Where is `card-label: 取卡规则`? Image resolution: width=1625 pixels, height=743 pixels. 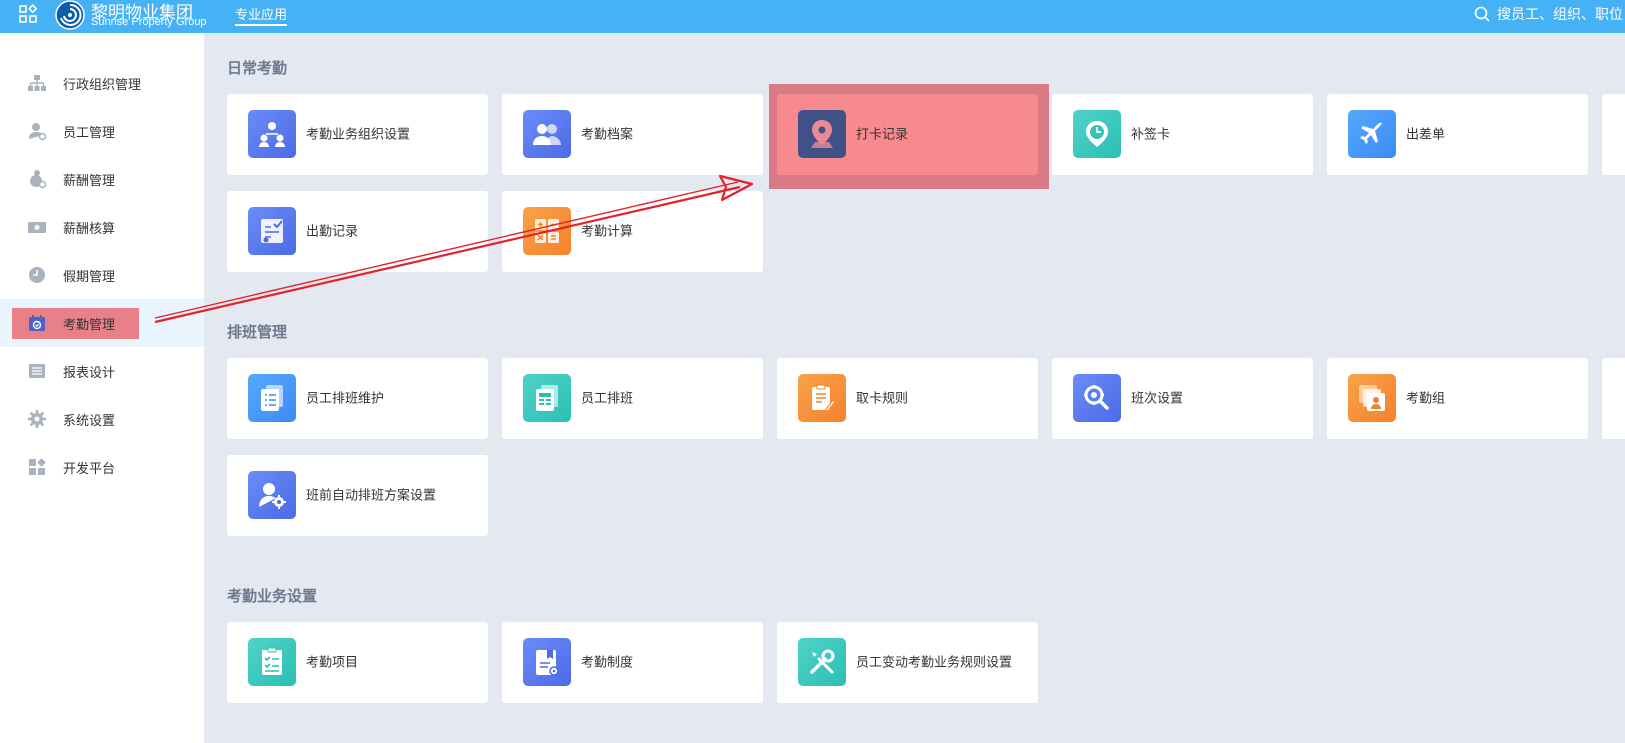
card-label: 取卡规则 is located at coordinates (882, 398).